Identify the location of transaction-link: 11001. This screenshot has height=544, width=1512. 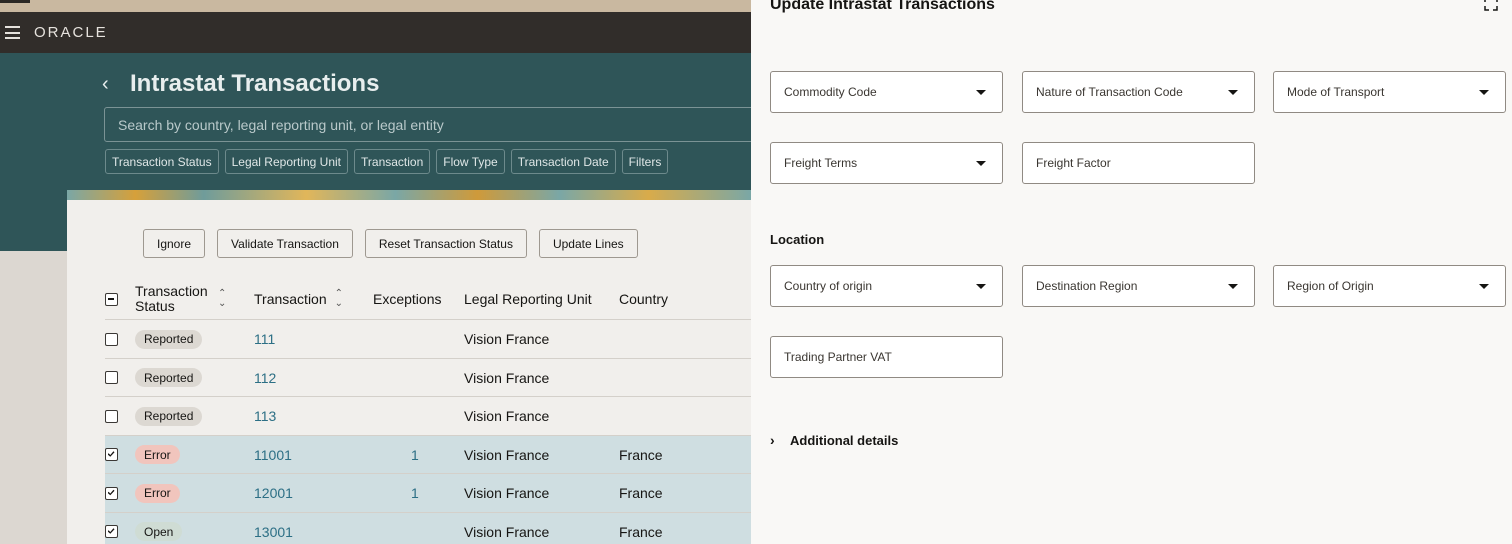
(273, 455).